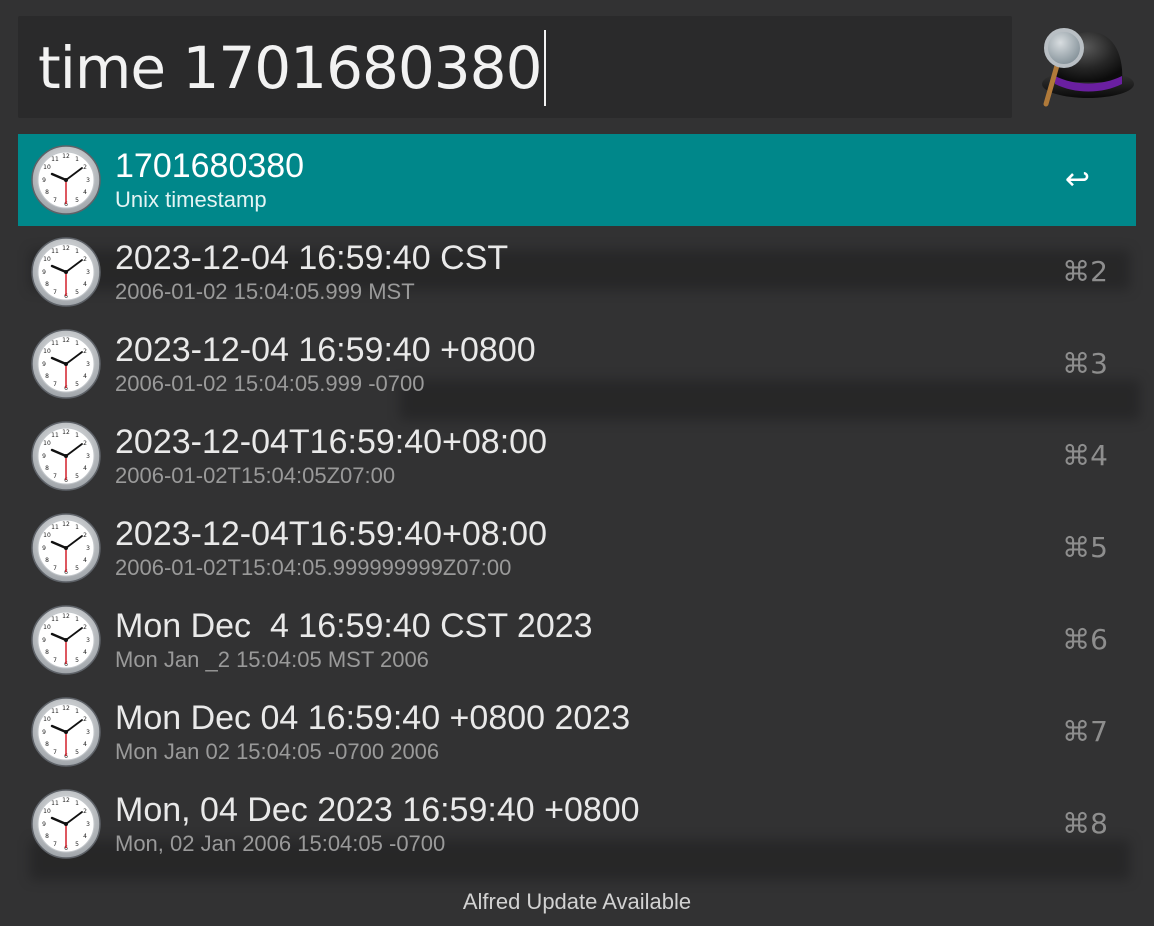 The image size is (1154, 926). I want to click on result-title: Mon Dec 04 16:59:40 +0800 2023, so click(373, 718).